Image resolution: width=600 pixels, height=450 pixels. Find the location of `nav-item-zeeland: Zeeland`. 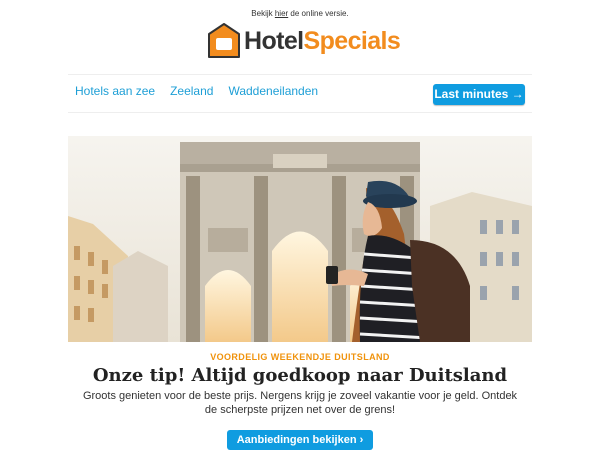

nav-item-zeeland: Zeeland is located at coordinates (191, 91).